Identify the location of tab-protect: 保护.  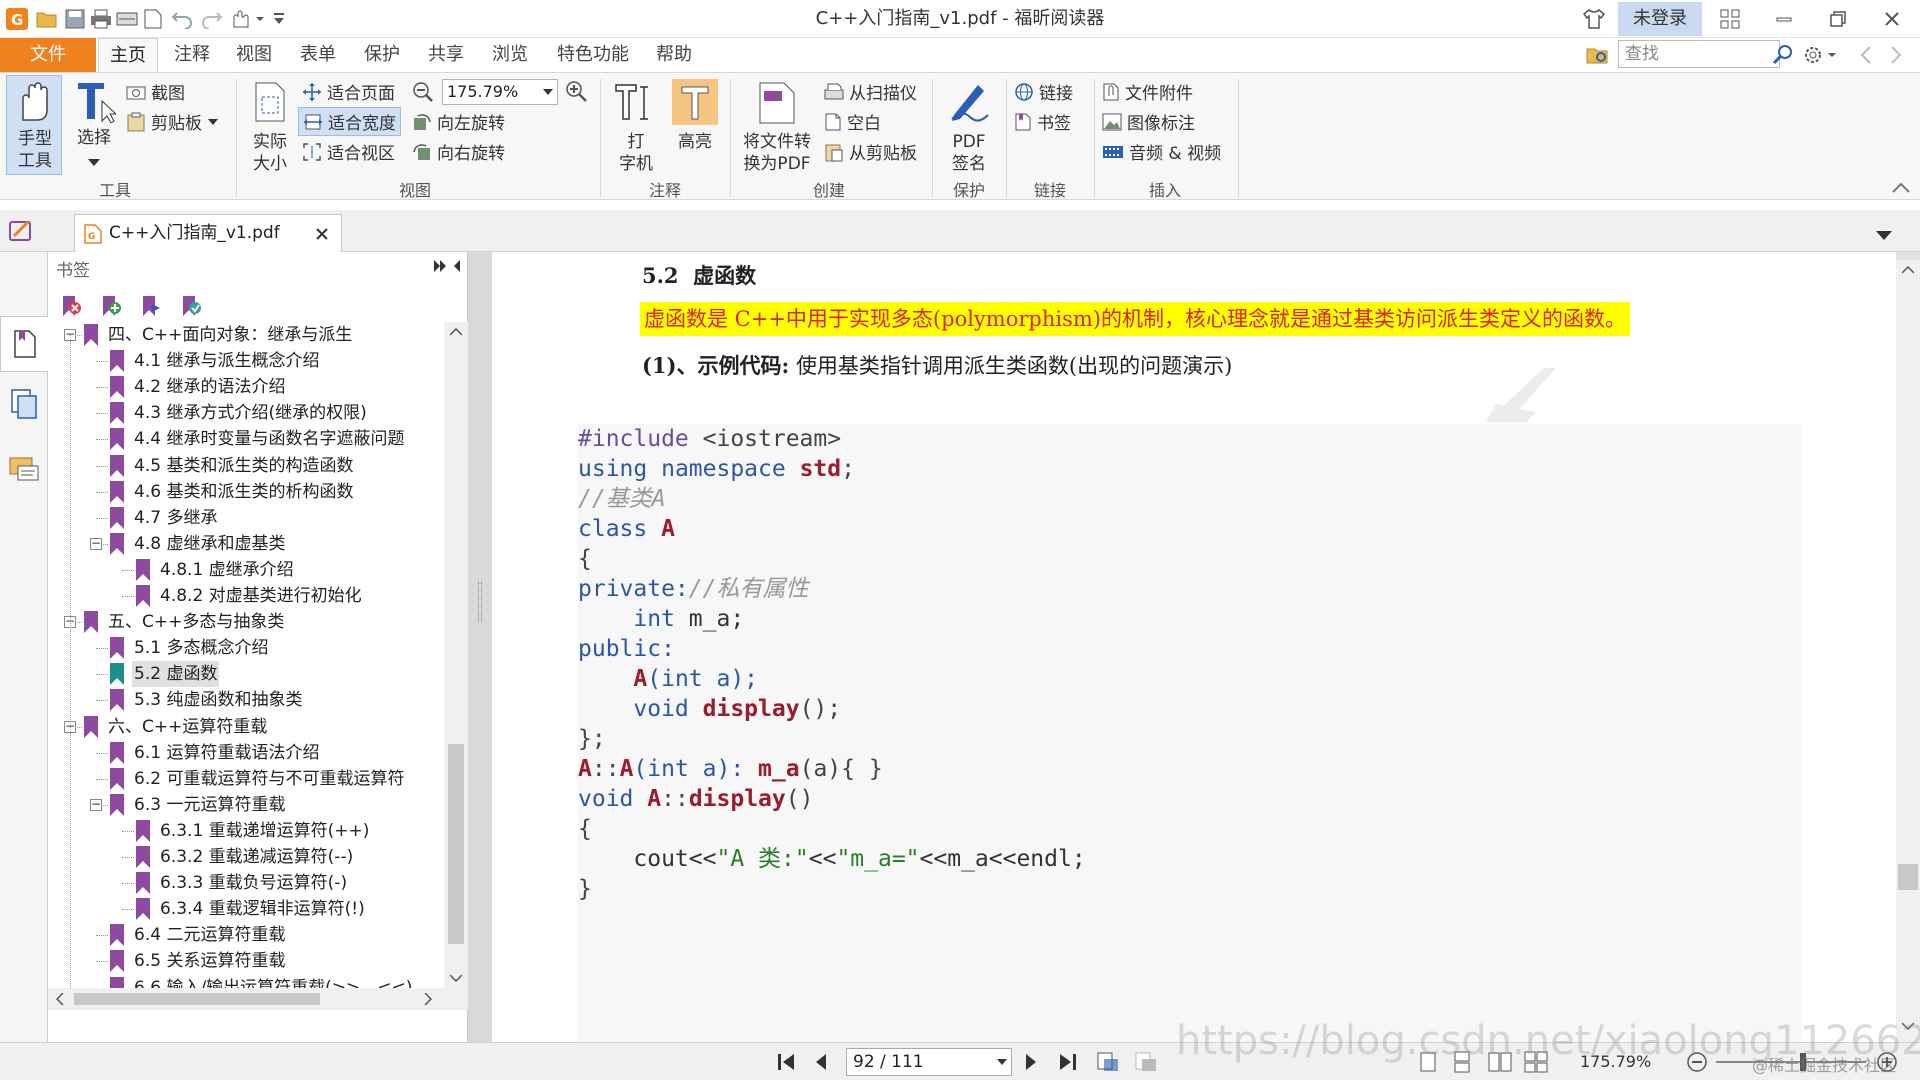
(382, 55).